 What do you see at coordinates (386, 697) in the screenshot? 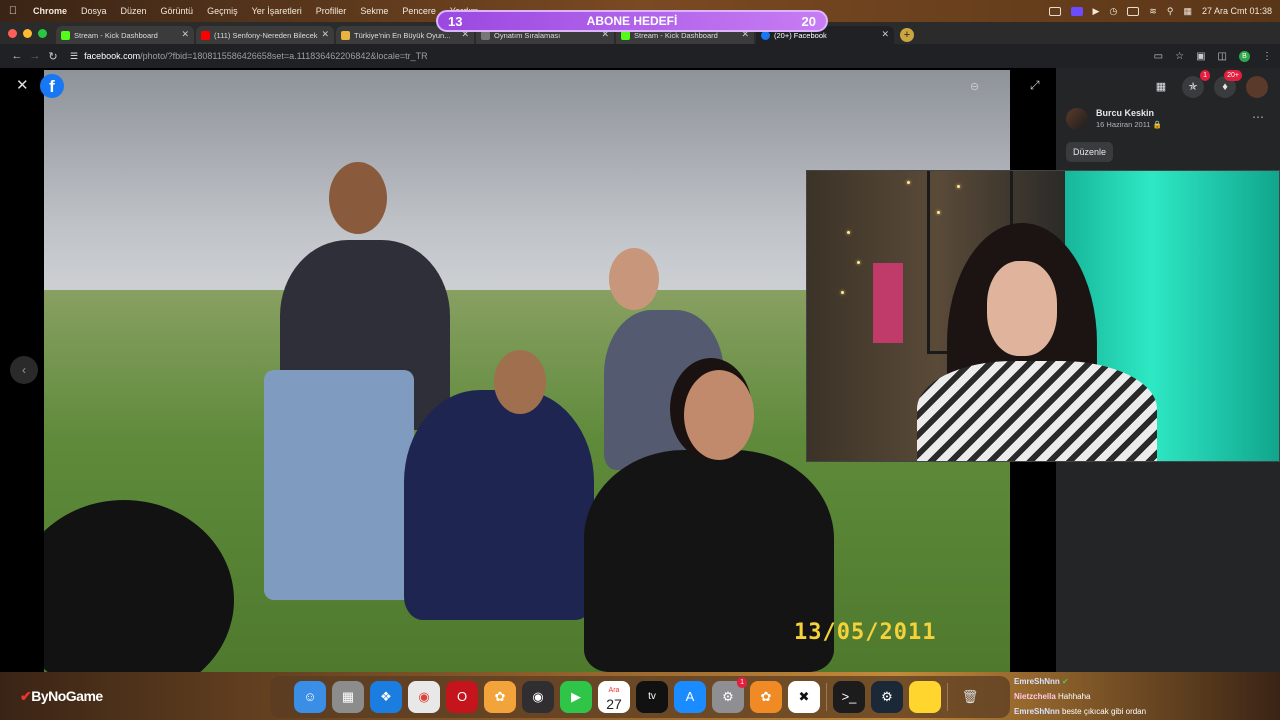
I see `safari-icon: ❖` at bounding box center [386, 697].